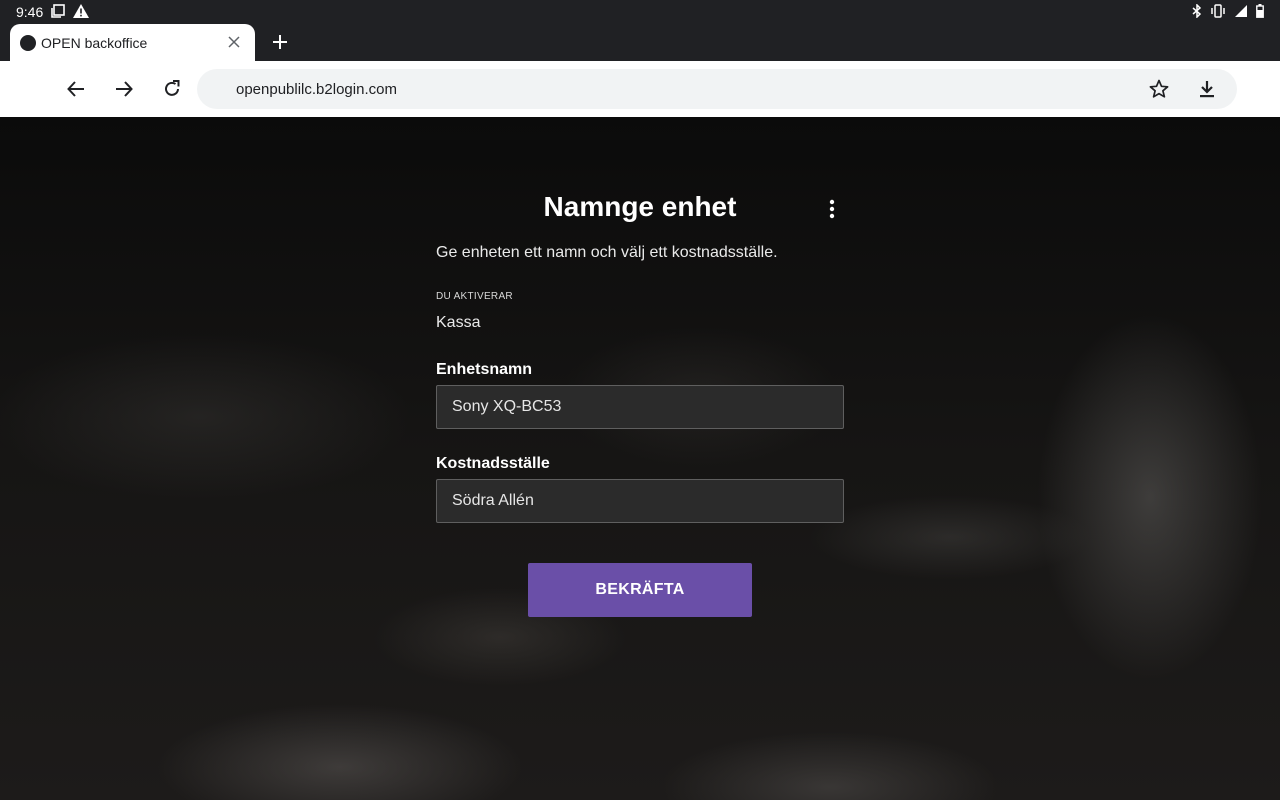 The width and height of the screenshot is (1280, 800). What do you see at coordinates (1260, 12) in the screenshot?
I see `battery-icon` at bounding box center [1260, 12].